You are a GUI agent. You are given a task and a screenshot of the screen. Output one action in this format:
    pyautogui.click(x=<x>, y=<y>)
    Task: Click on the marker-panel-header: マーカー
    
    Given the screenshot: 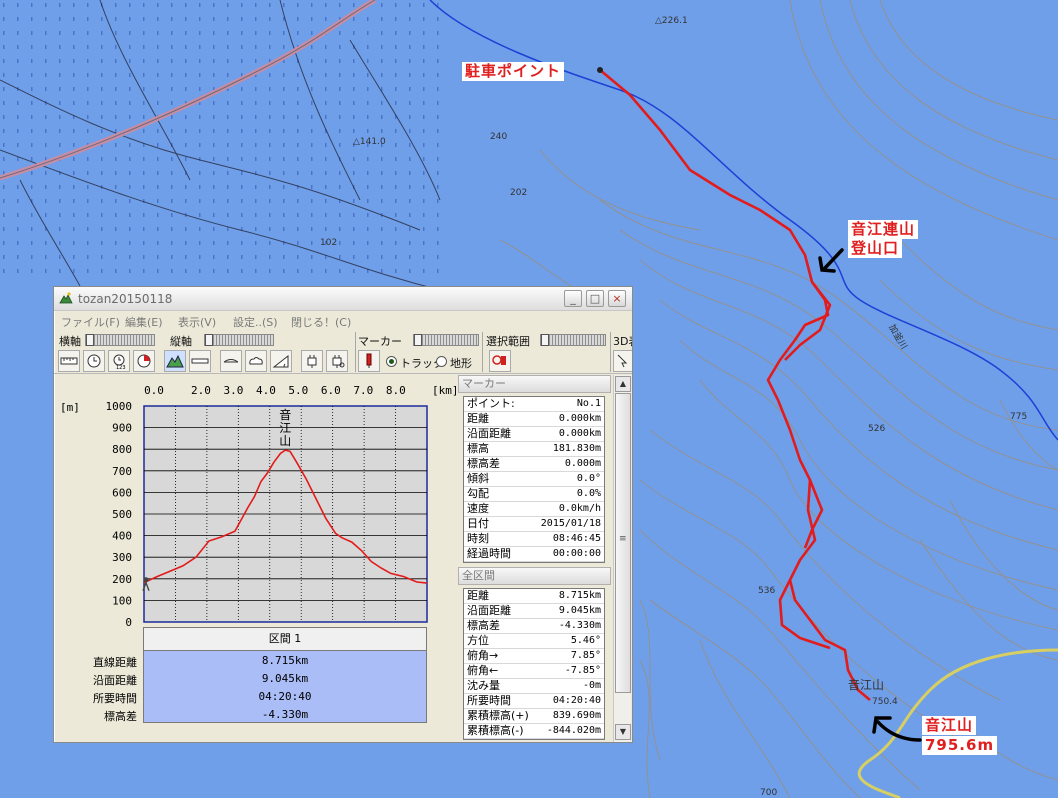 What is the action you would take?
    pyautogui.click(x=534, y=384)
    